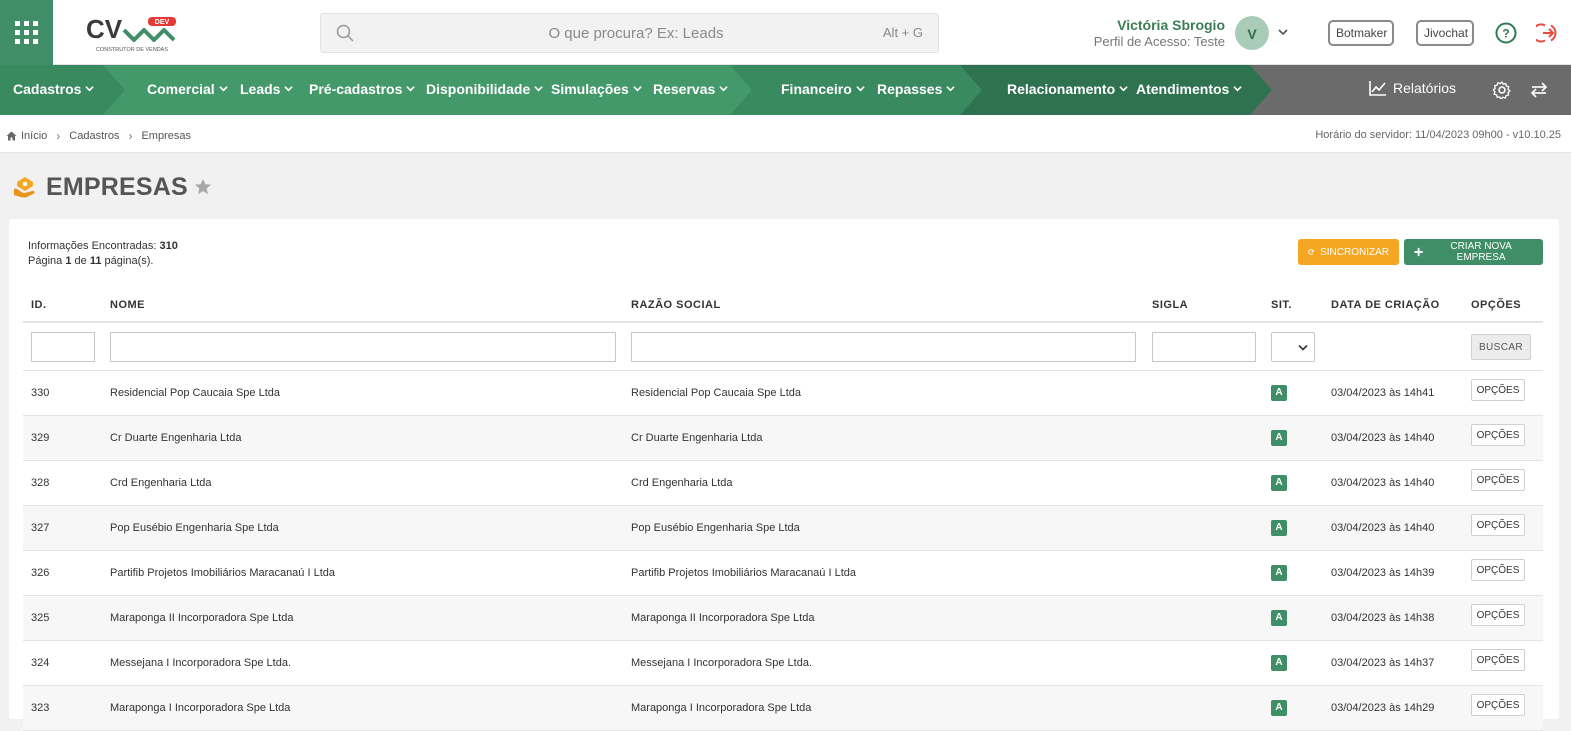 The height and width of the screenshot is (731, 1571). I want to click on menu-simulacoes: Simulações, so click(596, 89).